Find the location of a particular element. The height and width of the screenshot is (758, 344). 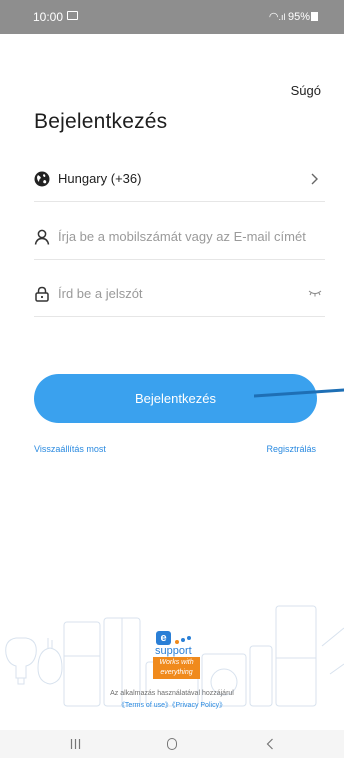

battery-icon is located at coordinates (314, 16).